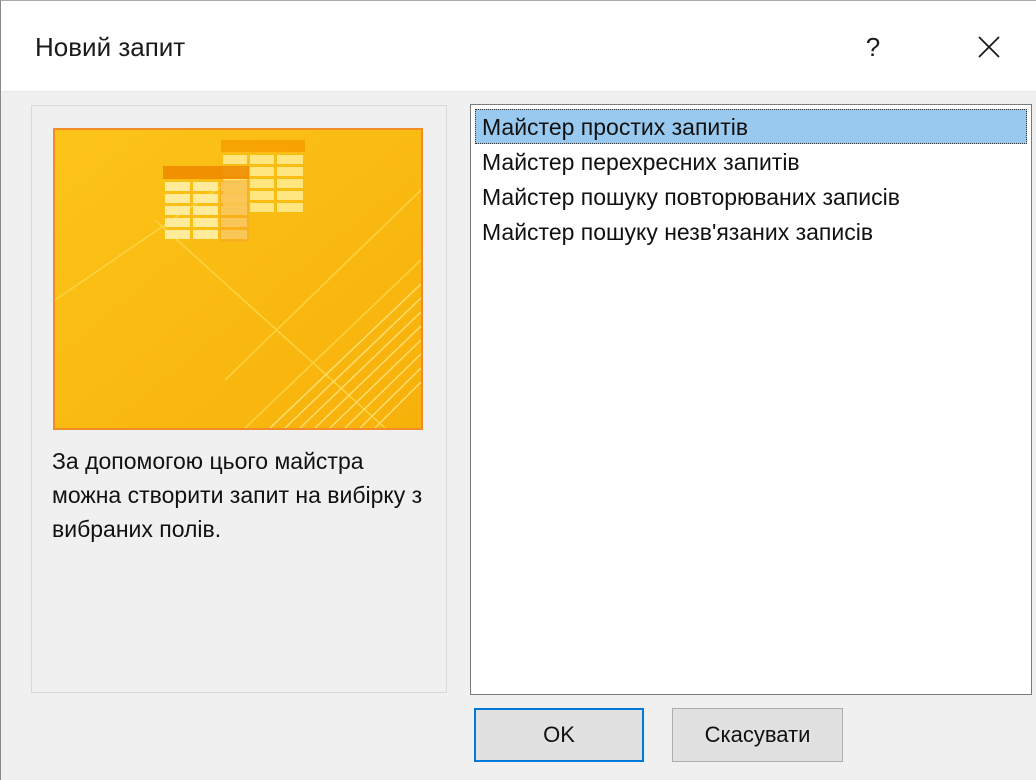  I want to click on close-icon, so click(989, 47).